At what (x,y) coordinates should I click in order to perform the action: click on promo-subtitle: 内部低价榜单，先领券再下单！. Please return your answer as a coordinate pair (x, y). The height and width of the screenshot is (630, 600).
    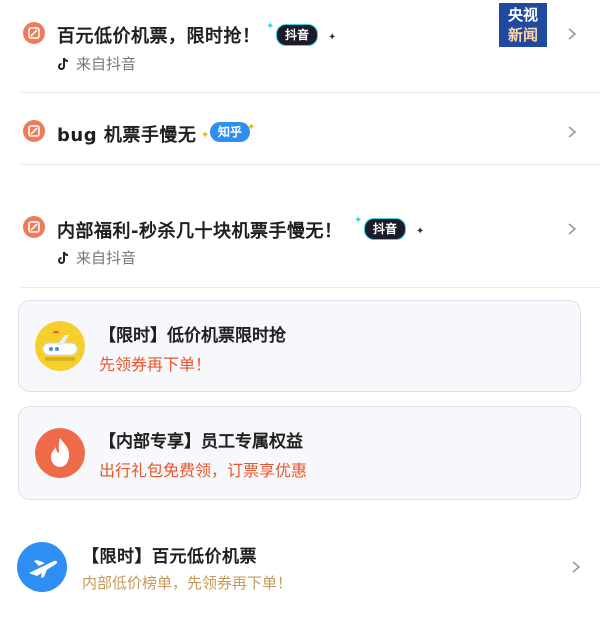
    Looking at the image, I should click on (187, 583).